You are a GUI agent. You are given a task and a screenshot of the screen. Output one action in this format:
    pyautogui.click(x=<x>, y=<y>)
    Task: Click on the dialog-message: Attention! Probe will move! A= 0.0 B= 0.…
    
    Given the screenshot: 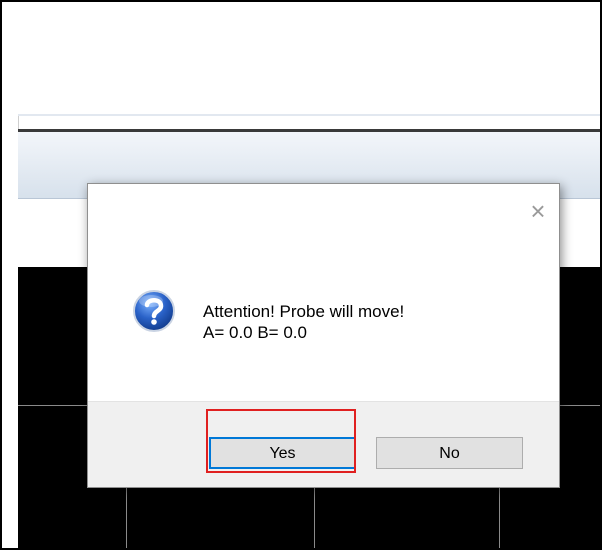 What is the action you would take?
    pyautogui.click(x=303, y=322)
    